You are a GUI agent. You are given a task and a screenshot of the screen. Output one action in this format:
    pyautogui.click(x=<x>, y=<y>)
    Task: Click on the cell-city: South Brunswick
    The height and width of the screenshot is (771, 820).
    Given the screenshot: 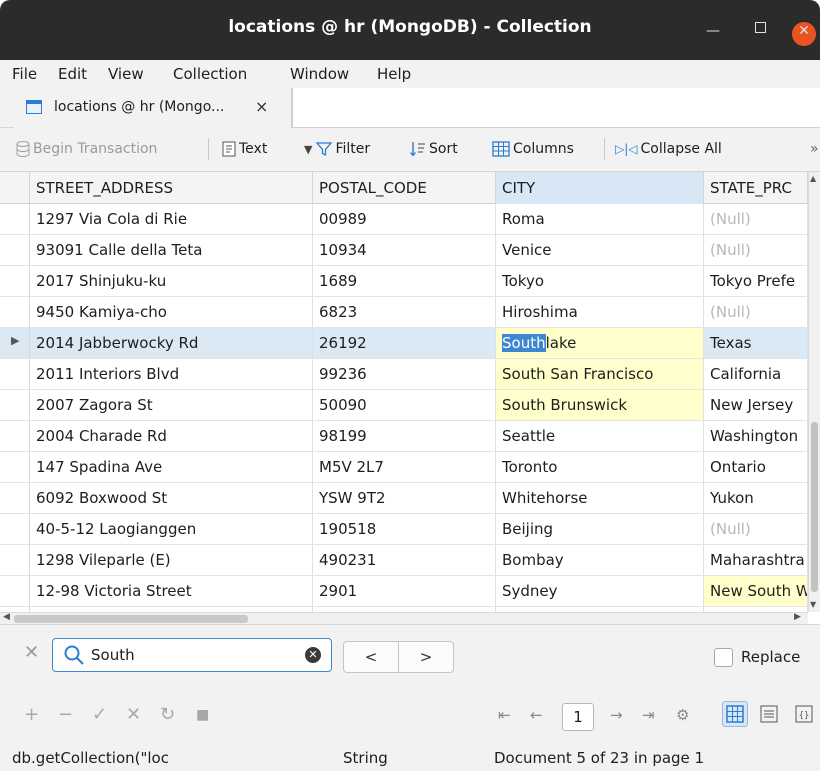 What is the action you would take?
    pyautogui.click(x=600, y=405)
    